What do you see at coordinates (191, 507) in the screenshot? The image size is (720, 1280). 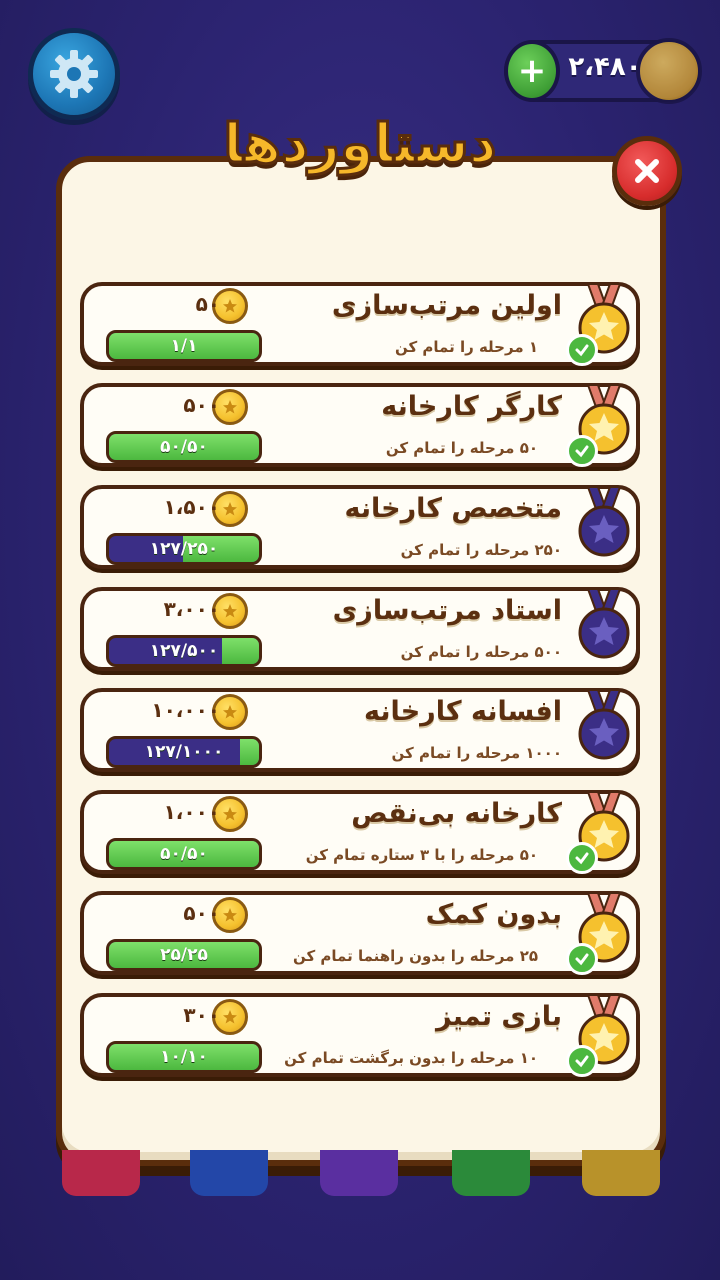 I see `reward-amount: ۱،۵۰۰` at bounding box center [191, 507].